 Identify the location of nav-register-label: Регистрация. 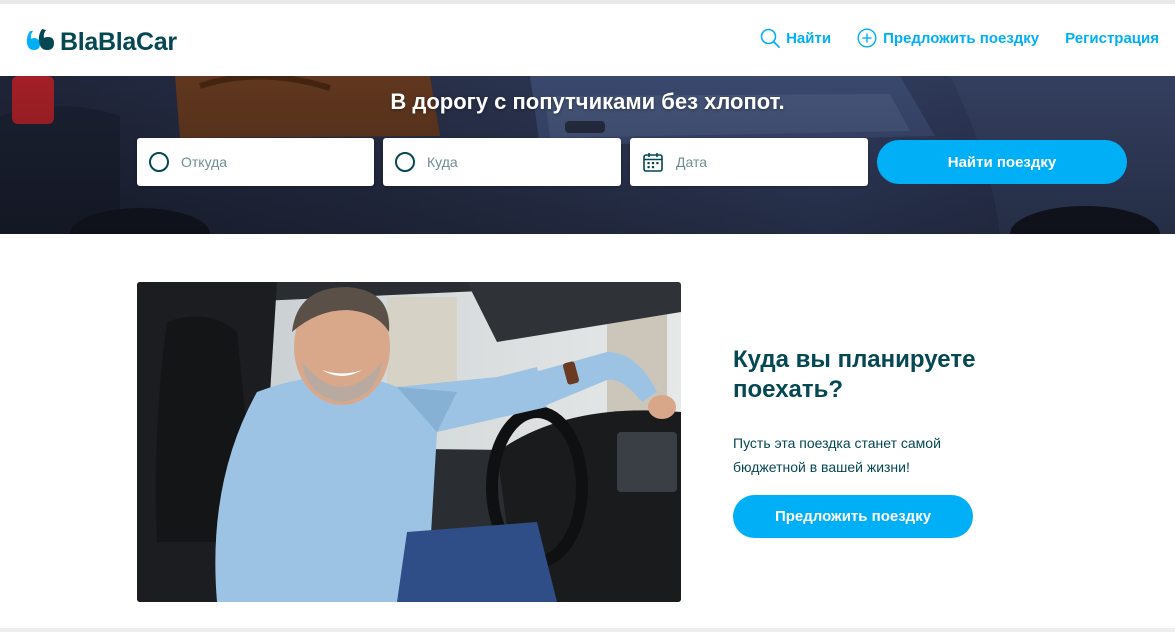
(1112, 38).